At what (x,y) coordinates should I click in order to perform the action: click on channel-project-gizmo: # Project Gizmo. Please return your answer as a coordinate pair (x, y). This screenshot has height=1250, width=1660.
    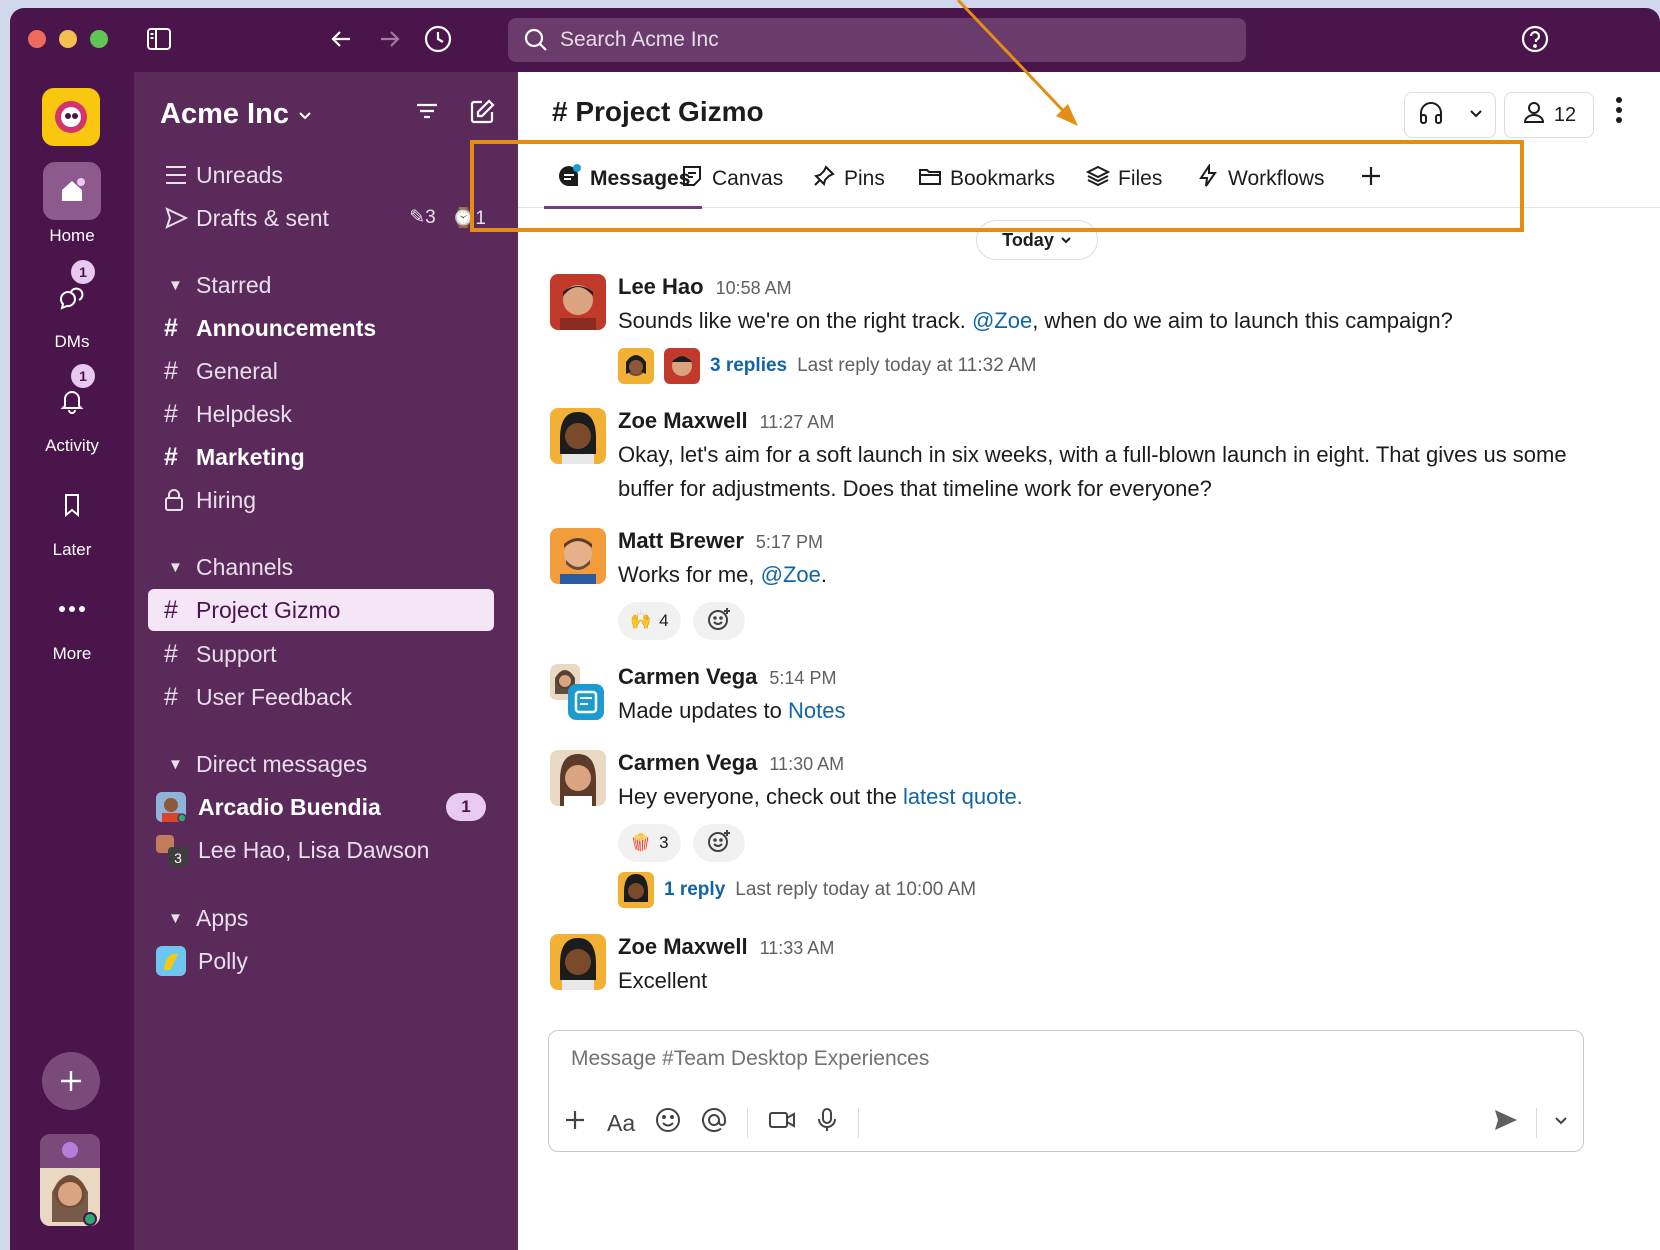
    Looking at the image, I should click on (321, 610).